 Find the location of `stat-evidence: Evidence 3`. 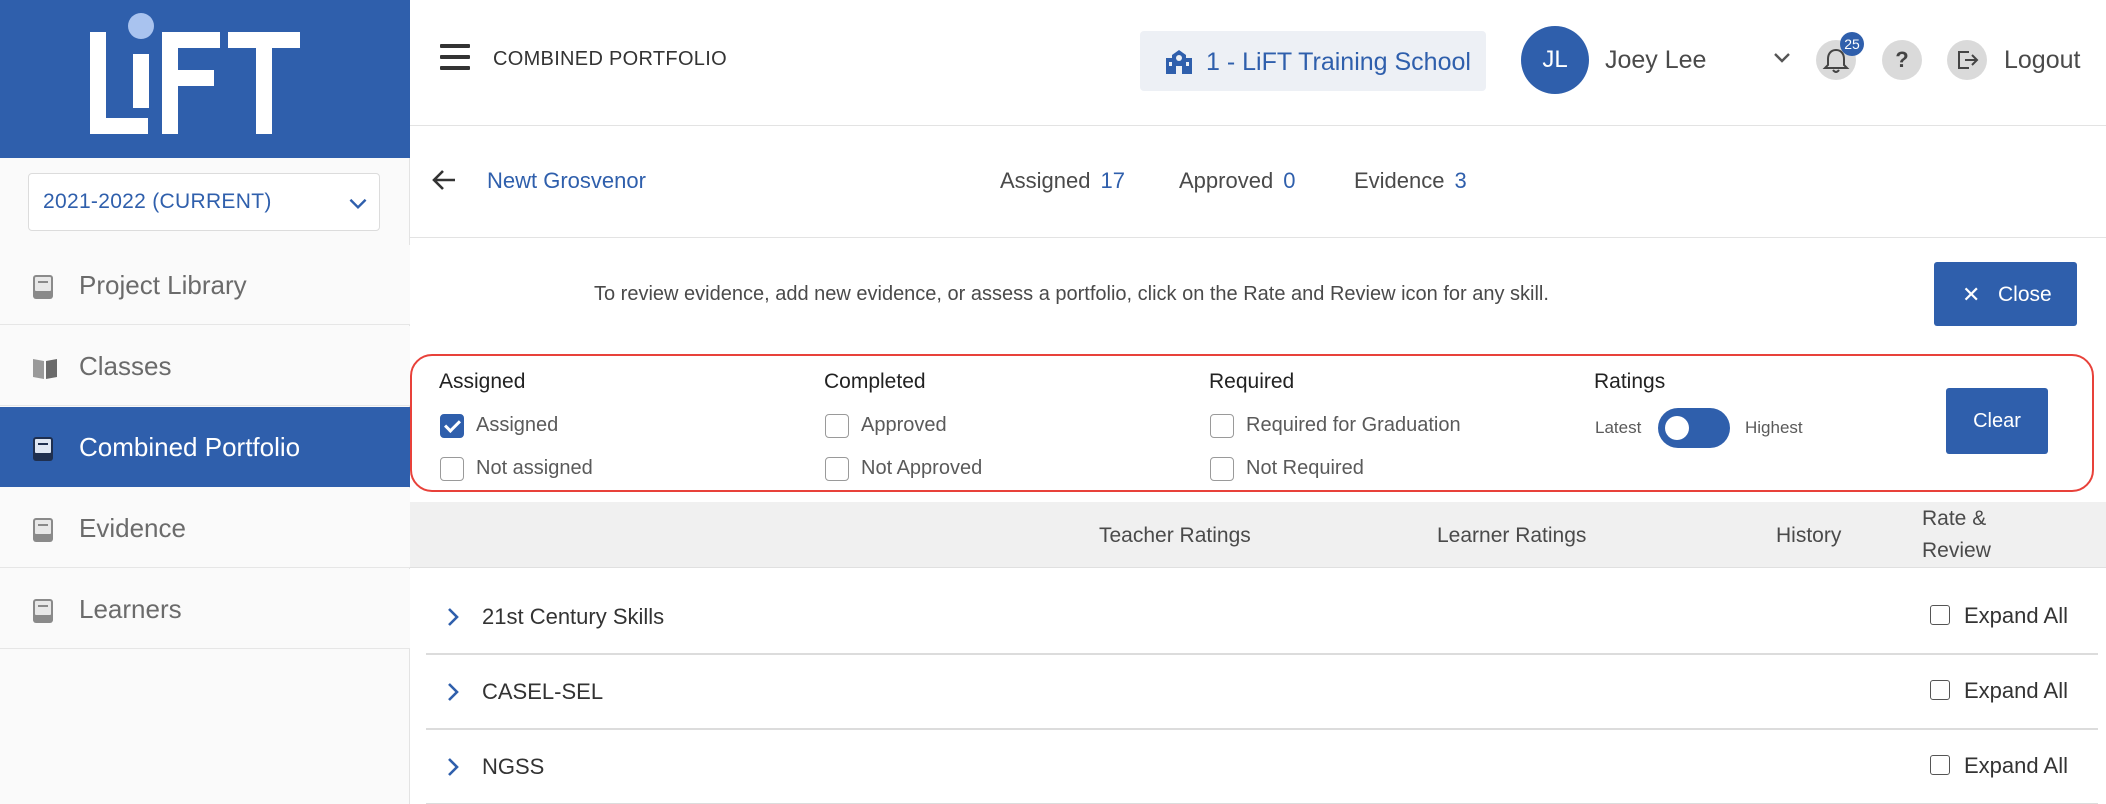

stat-evidence: Evidence 3 is located at coordinates (1410, 180).